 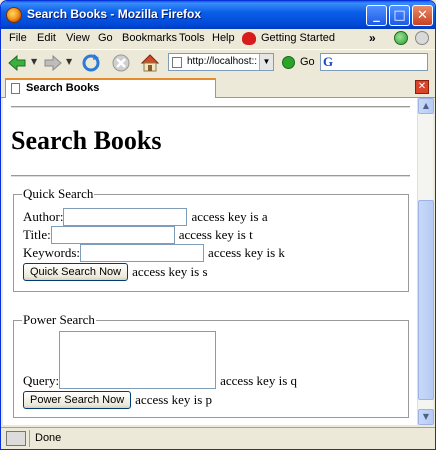 I want to click on bookmark-getting-started: Getting Started, so click(x=298, y=38).